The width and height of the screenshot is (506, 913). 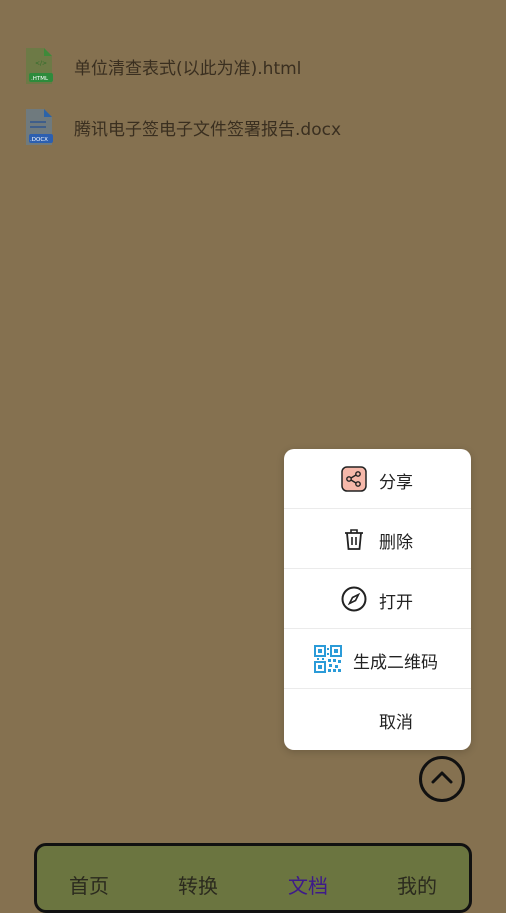 What do you see at coordinates (253, 878) in the screenshot?
I see `bottom-tab-bar: 首页 转换 文档 我的` at bounding box center [253, 878].